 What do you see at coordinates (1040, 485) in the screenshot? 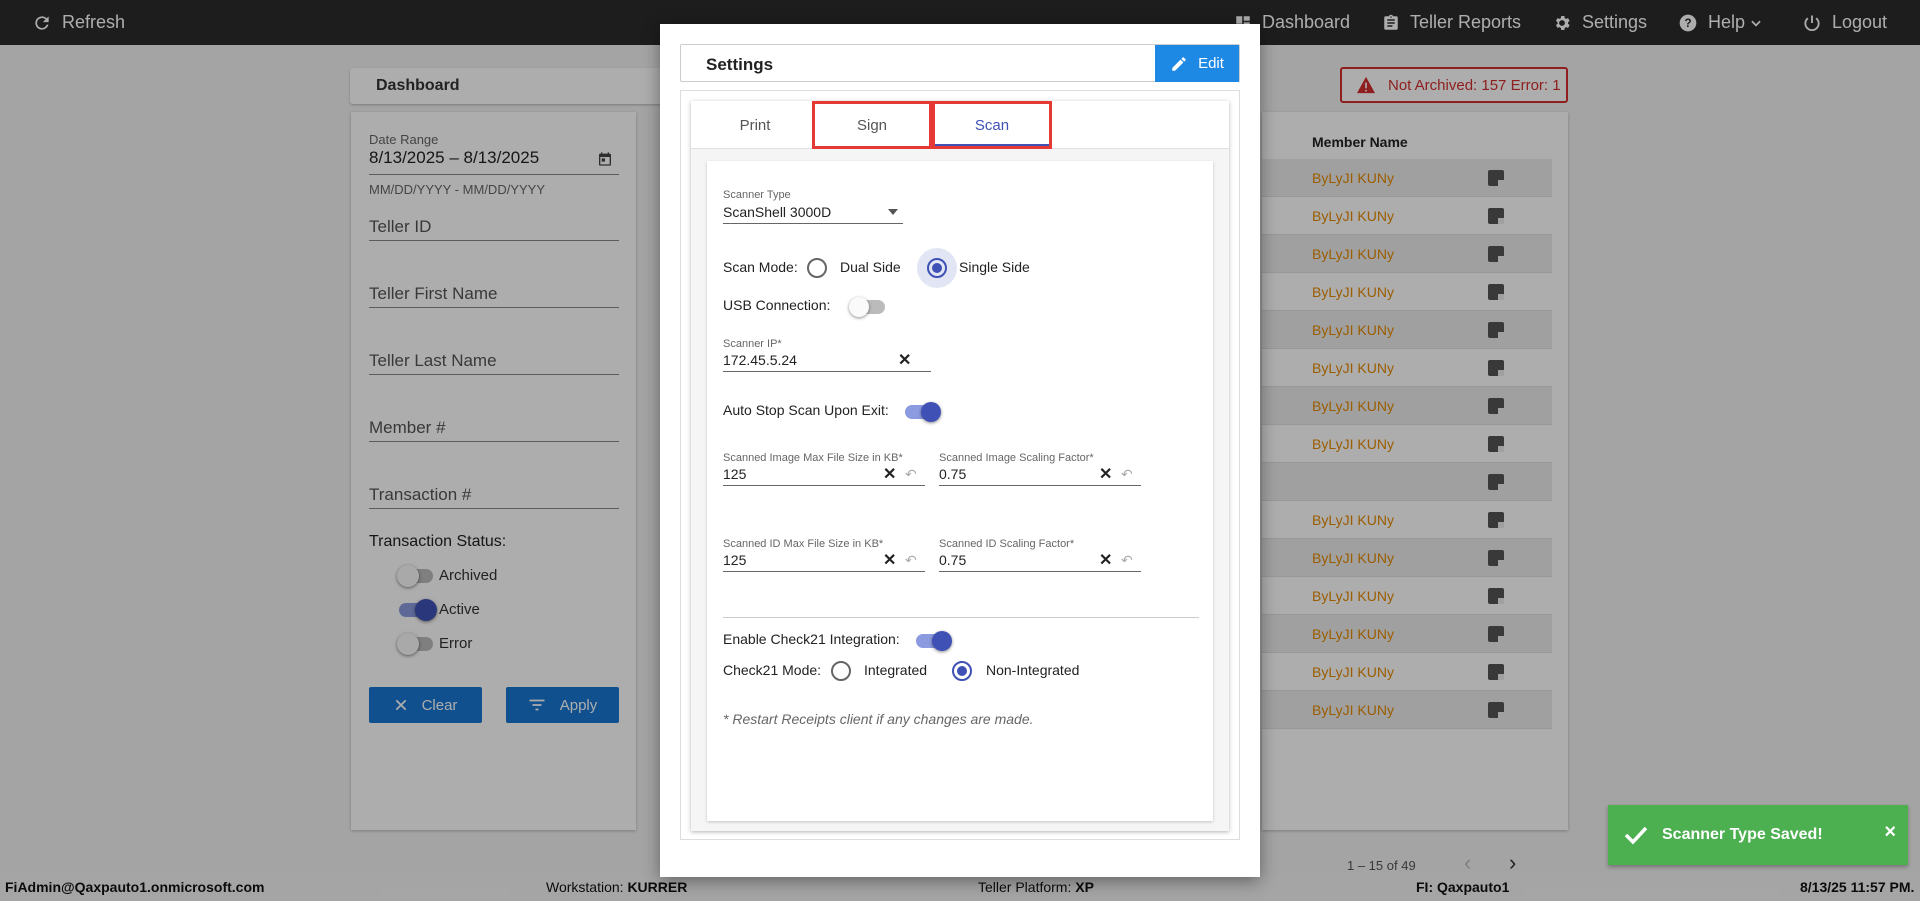
I see `image-scaling-underline` at bounding box center [1040, 485].